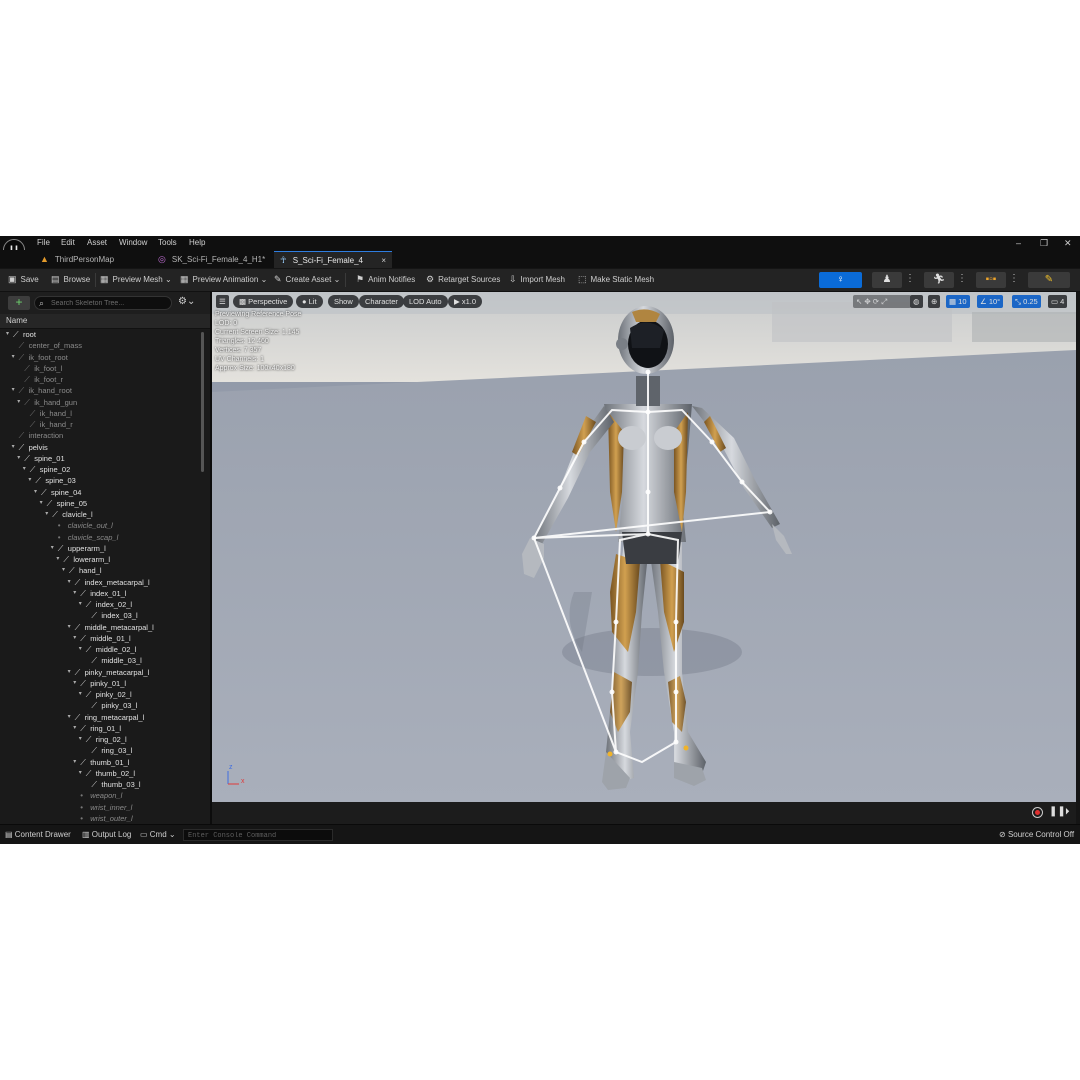 Image resolution: width=1080 pixels, height=1080 pixels. What do you see at coordinates (882, 301) in the screenshot?
I see `transform-tools-group: ↖ ✥ ⟳ ⤢` at bounding box center [882, 301].